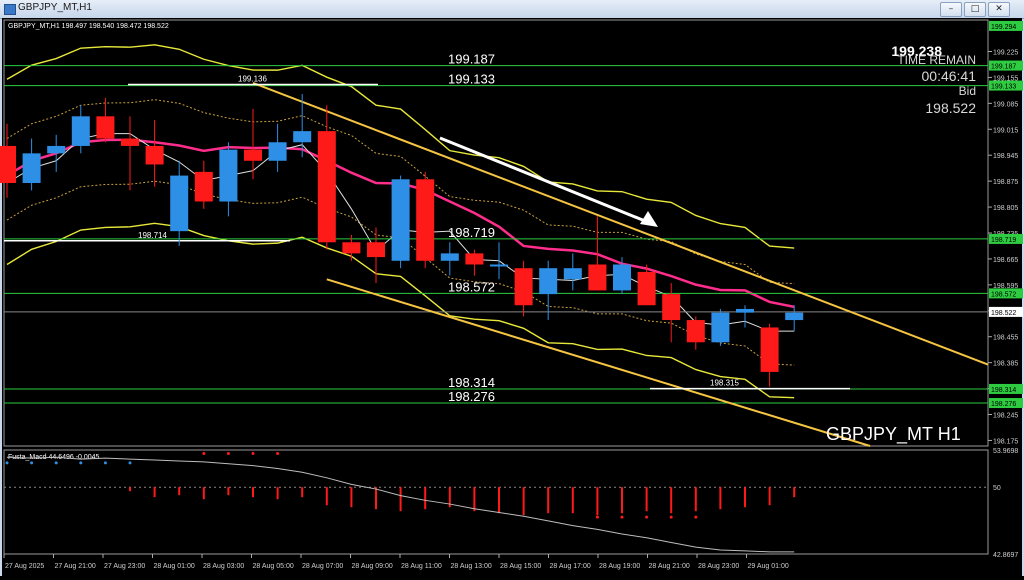 The image size is (1024, 580). What do you see at coordinates (936, 60) in the screenshot?
I see `time-remain-label: TIME REMAIN` at bounding box center [936, 60].